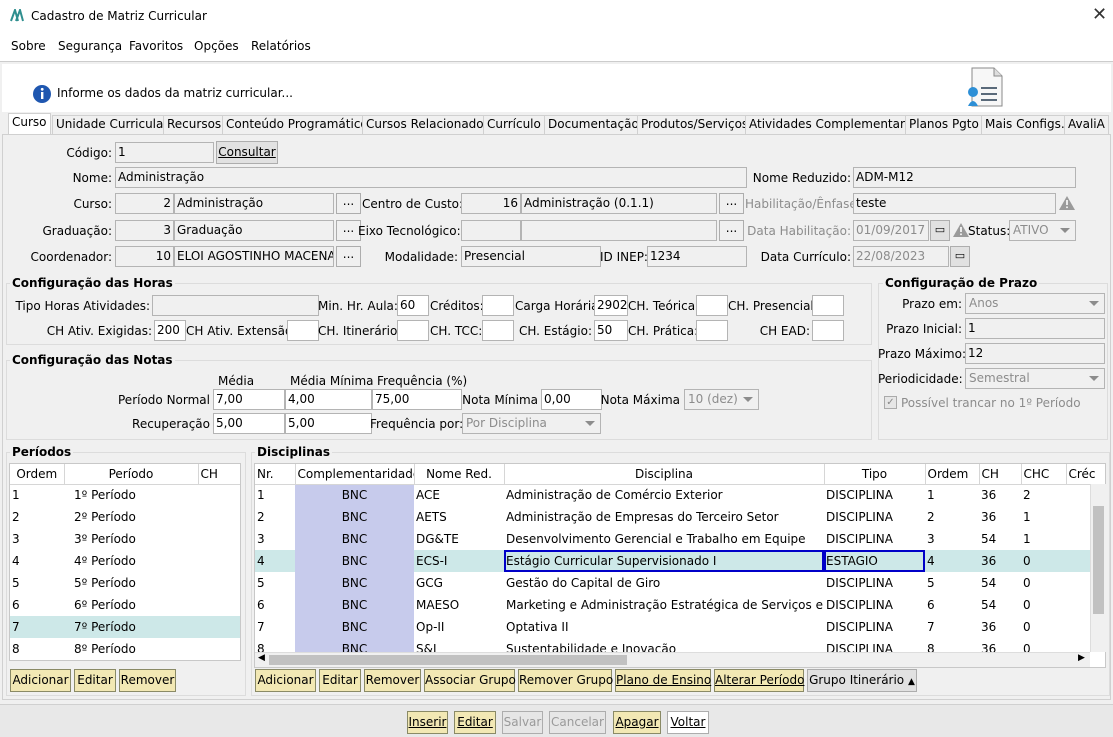 The height and width of the screenshot is (737, 1113). I want to click on ch-teorica-field, so click(712, 305).